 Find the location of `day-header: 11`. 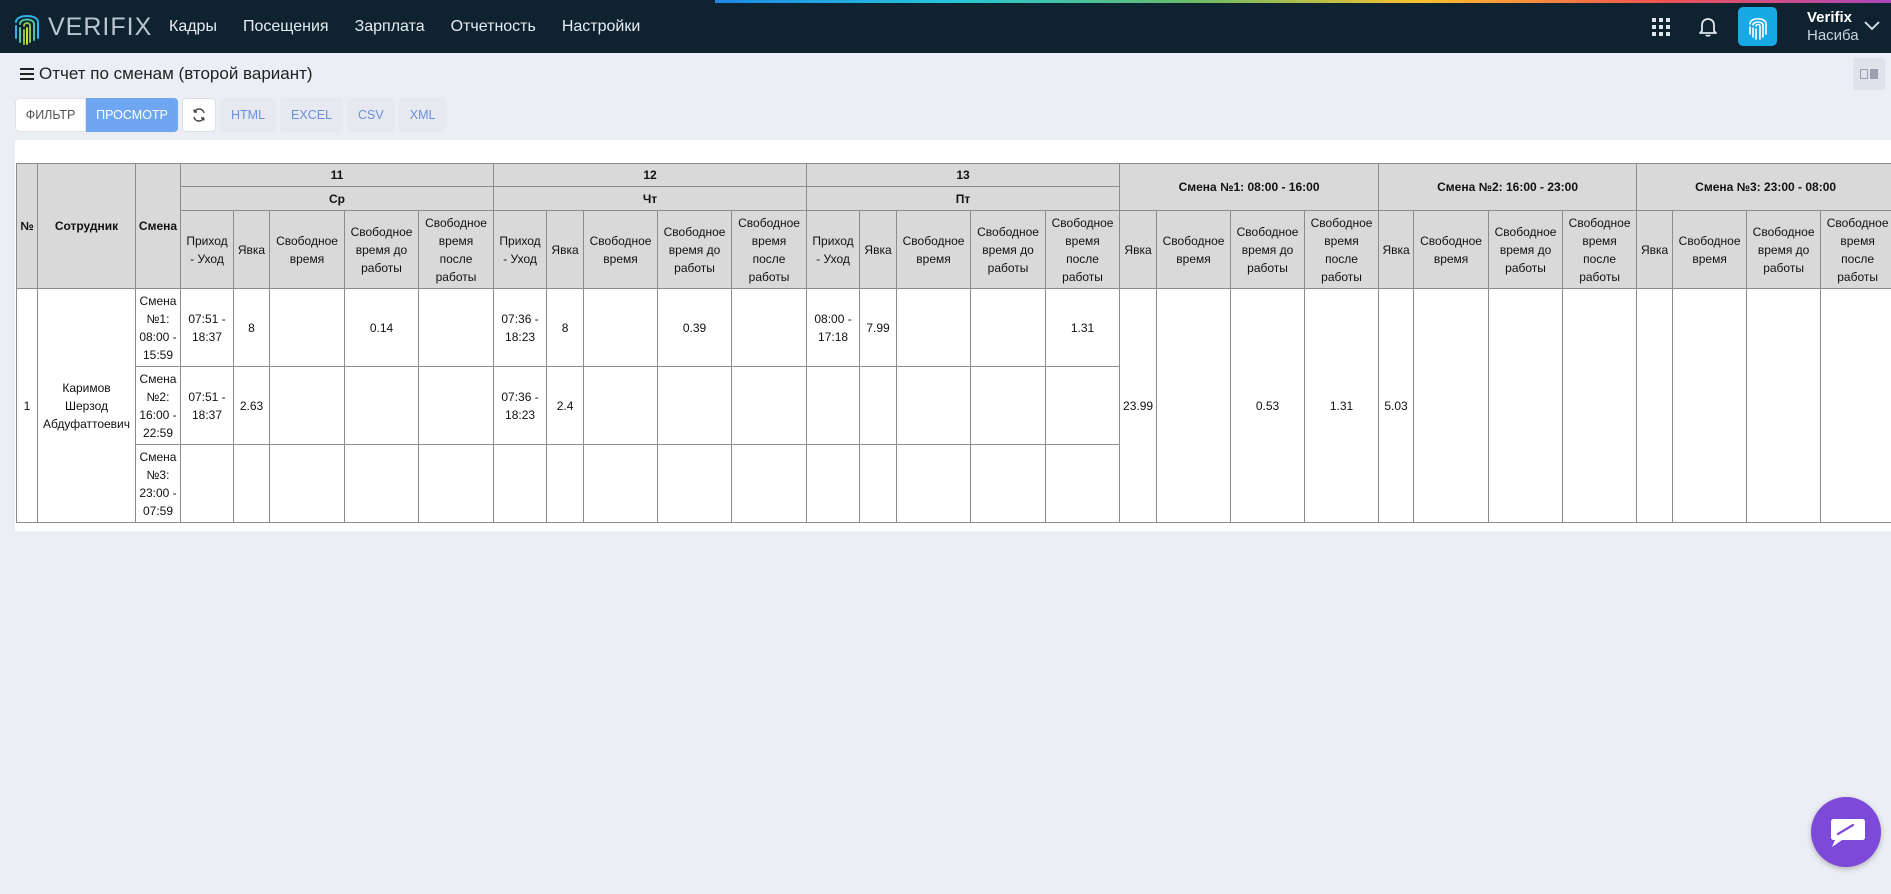

day-header: 11 is located at coordinates (337, 175).